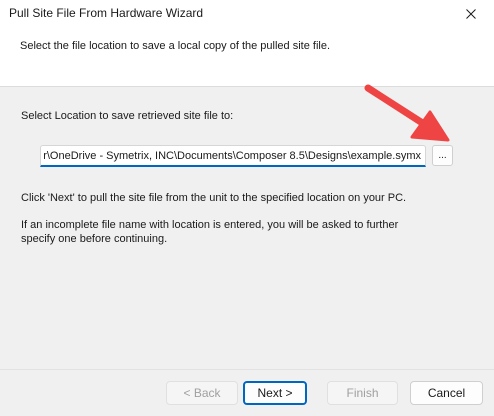 Image resolution: width=494 pixels, height=416 pixels. I want to click on finish-button: Finish, so click(362, 393).